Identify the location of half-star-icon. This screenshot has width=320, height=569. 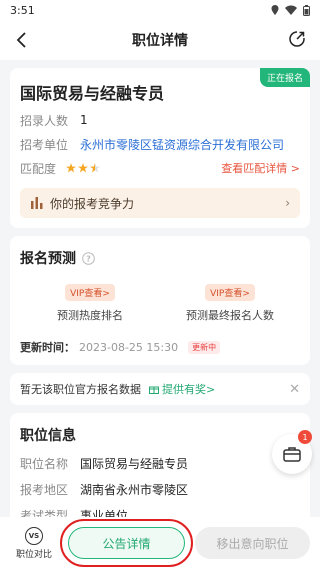
(95, 168).